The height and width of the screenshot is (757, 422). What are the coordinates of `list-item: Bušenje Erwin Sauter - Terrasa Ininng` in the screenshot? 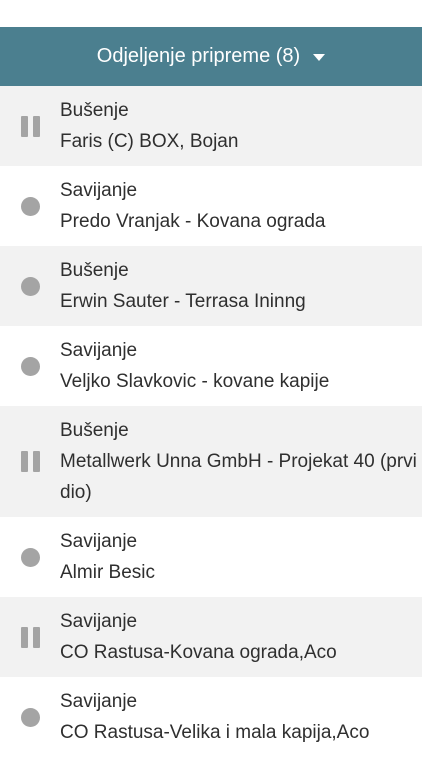 It's located at (211, 286).